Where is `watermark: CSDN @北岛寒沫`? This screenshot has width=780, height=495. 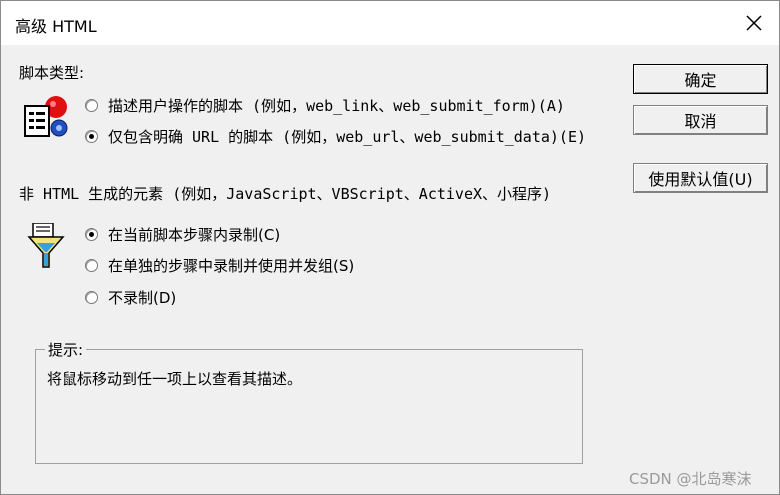 watermark: CSDN @北岛寒沫 is located at coordinates (690, 479).